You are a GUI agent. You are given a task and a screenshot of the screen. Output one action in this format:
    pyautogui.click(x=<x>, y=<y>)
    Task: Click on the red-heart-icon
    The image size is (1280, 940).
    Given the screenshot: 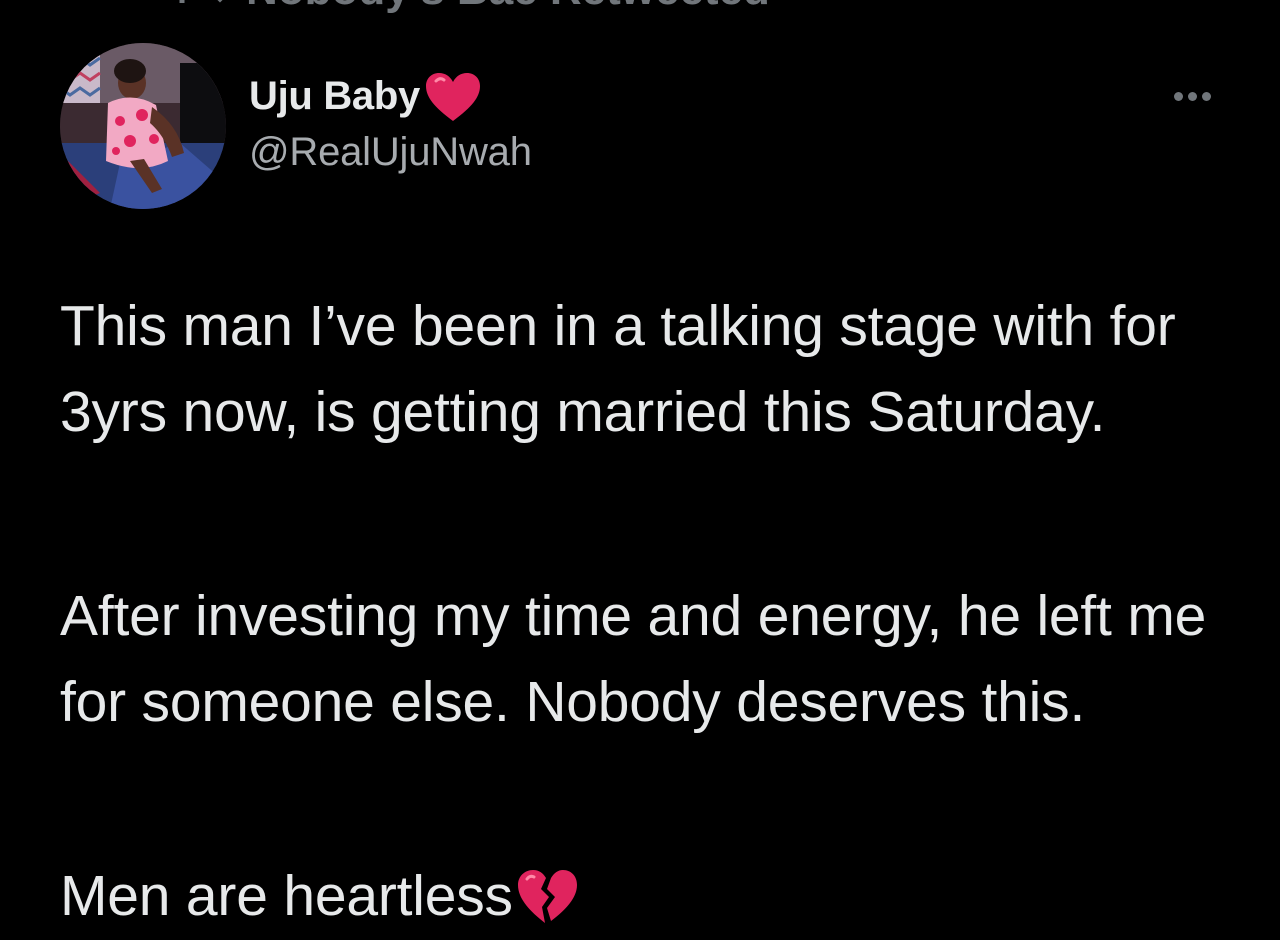 What is the action you would take?
    pyautogui.click(x=453, y=97)
    